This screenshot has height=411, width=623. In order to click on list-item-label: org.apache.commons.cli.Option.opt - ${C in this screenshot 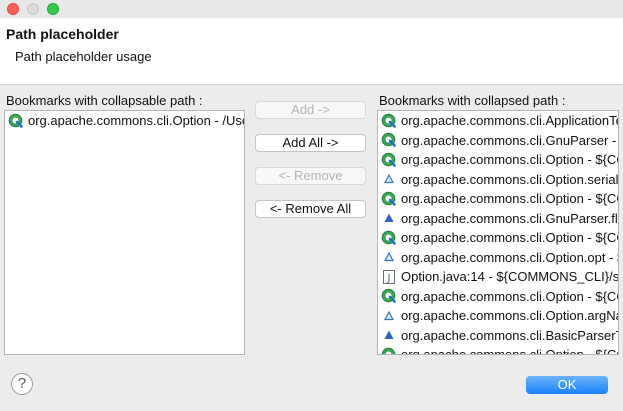, I will do `click(510, 257)`.